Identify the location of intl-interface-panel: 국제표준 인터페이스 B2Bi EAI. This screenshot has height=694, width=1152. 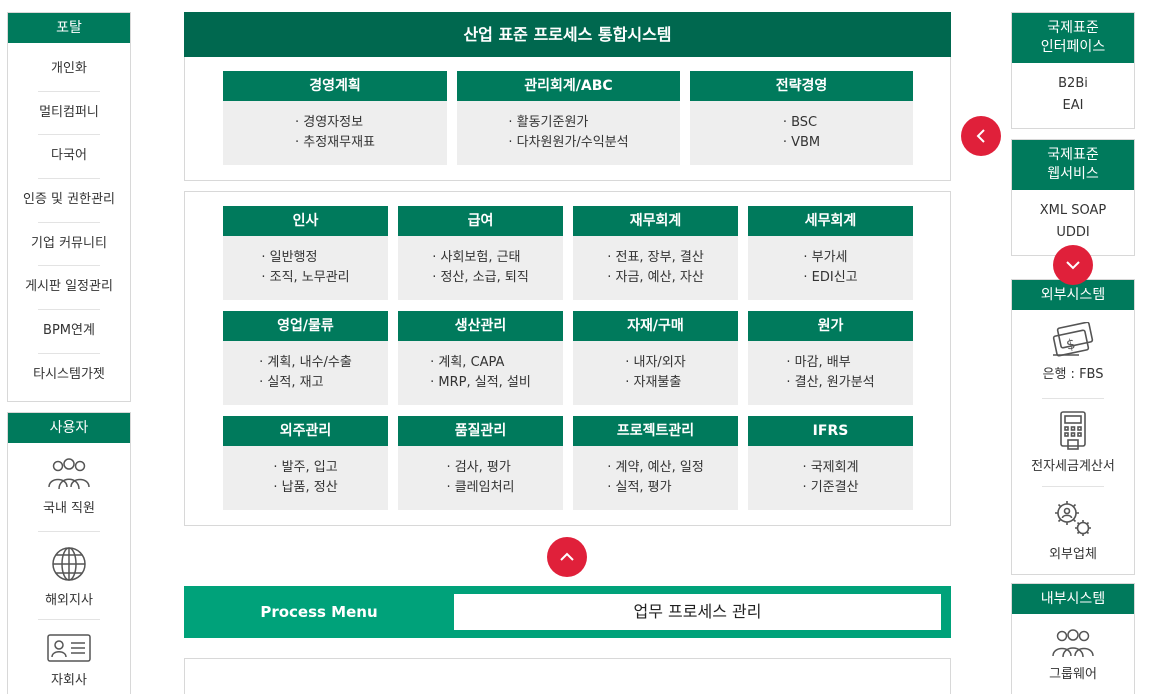
(1073, 70).